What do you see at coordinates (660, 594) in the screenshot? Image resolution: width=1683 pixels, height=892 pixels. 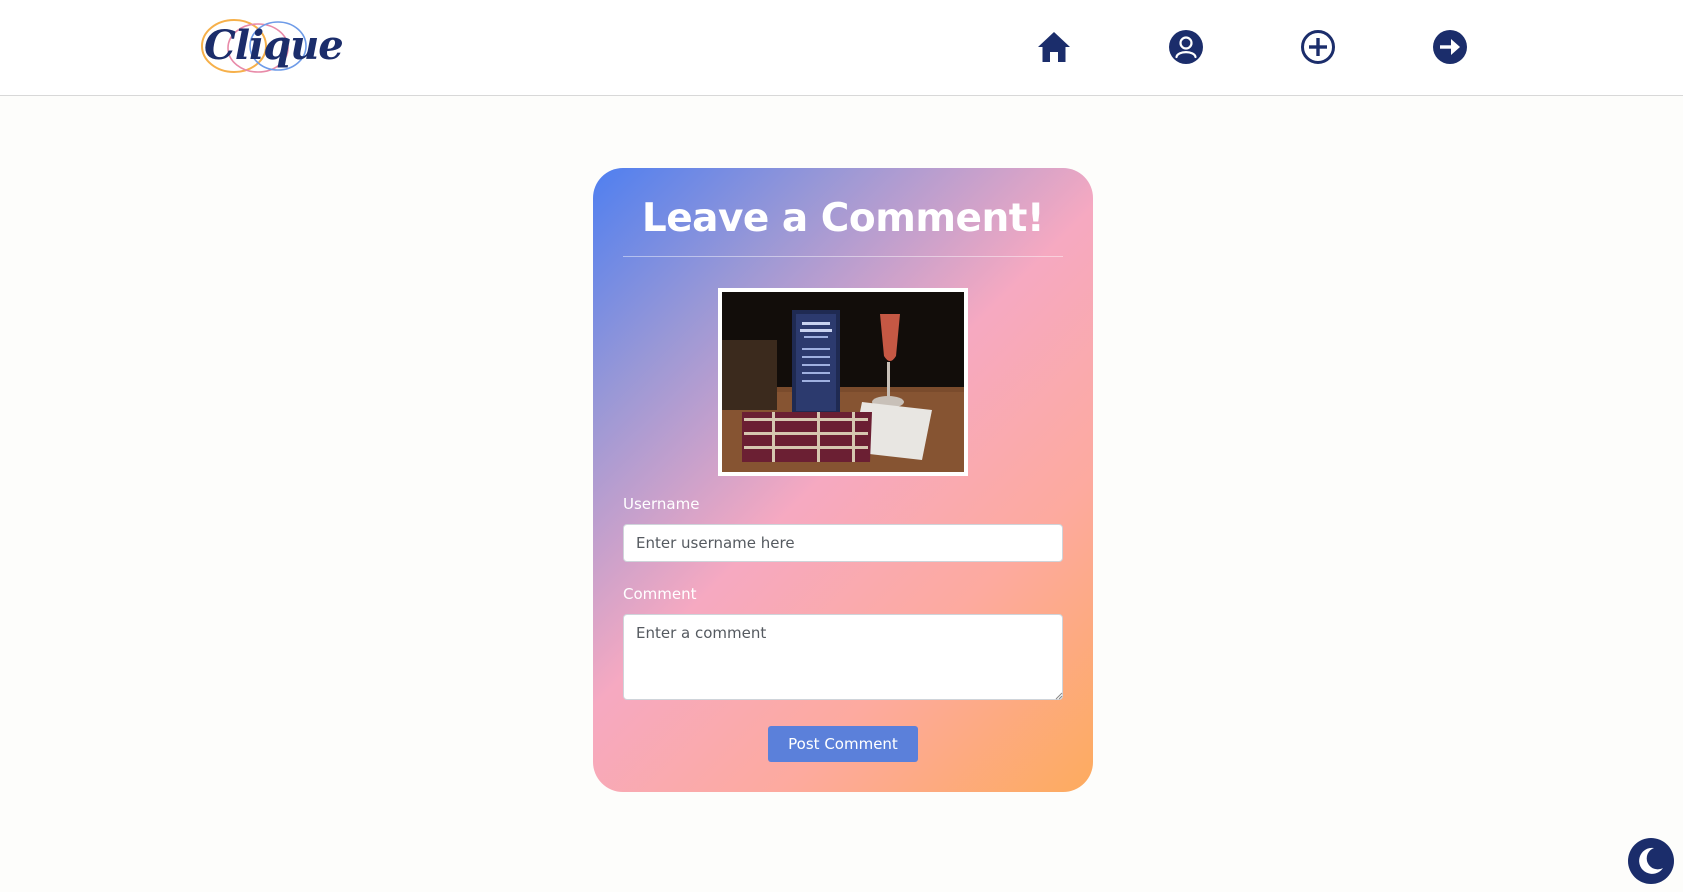 I see `comment-label: Comment` at bounding box center [660, 594].